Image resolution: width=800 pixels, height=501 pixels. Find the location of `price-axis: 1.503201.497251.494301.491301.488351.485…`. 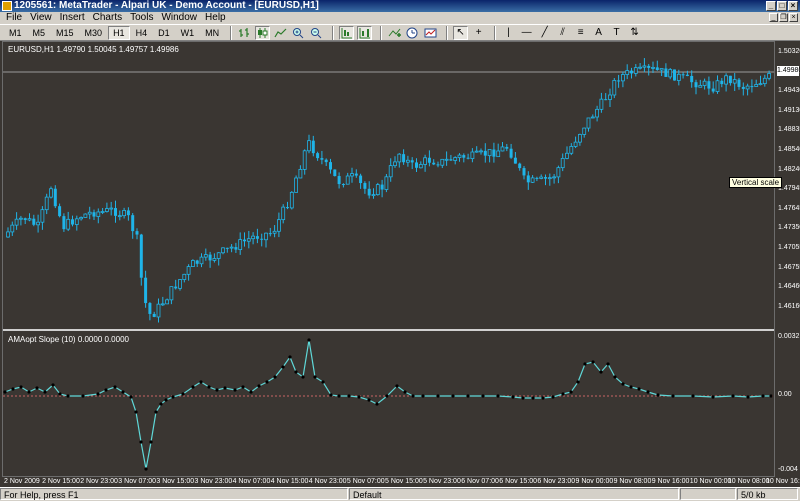

price-axis: 1.503201.497251.494301.491301.488351.485… is located at coordinates (787, 259).